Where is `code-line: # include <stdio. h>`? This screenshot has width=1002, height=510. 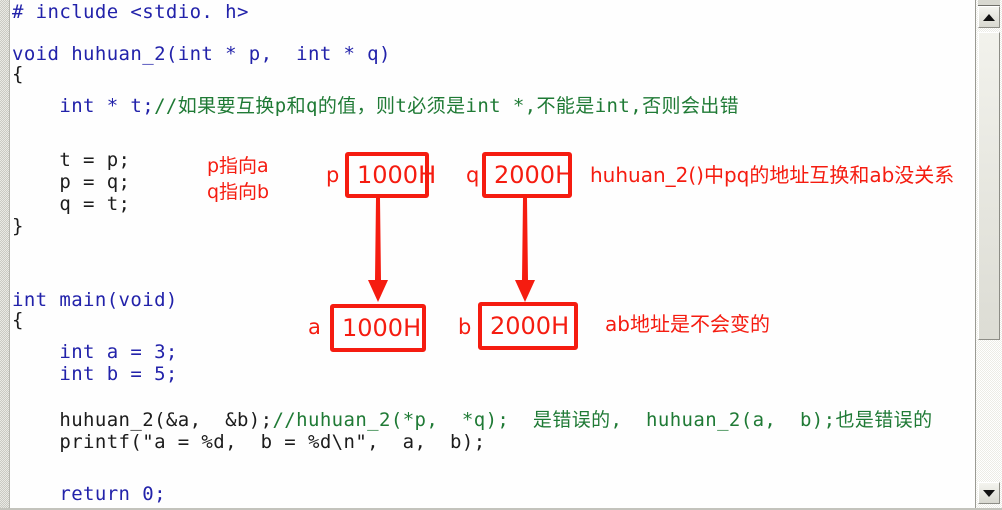 code-line: # include <stdio. h> is located at coordinates (130, 12).